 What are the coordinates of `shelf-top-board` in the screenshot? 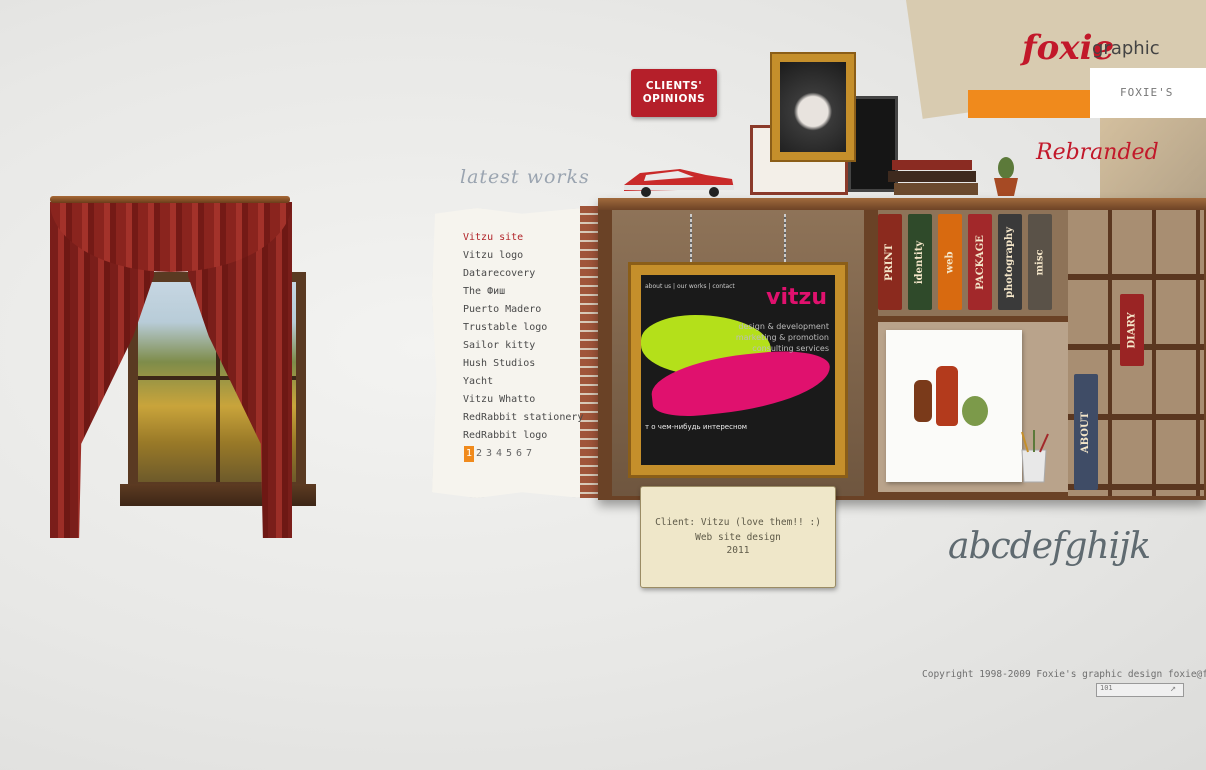 It's located at (902, 204).